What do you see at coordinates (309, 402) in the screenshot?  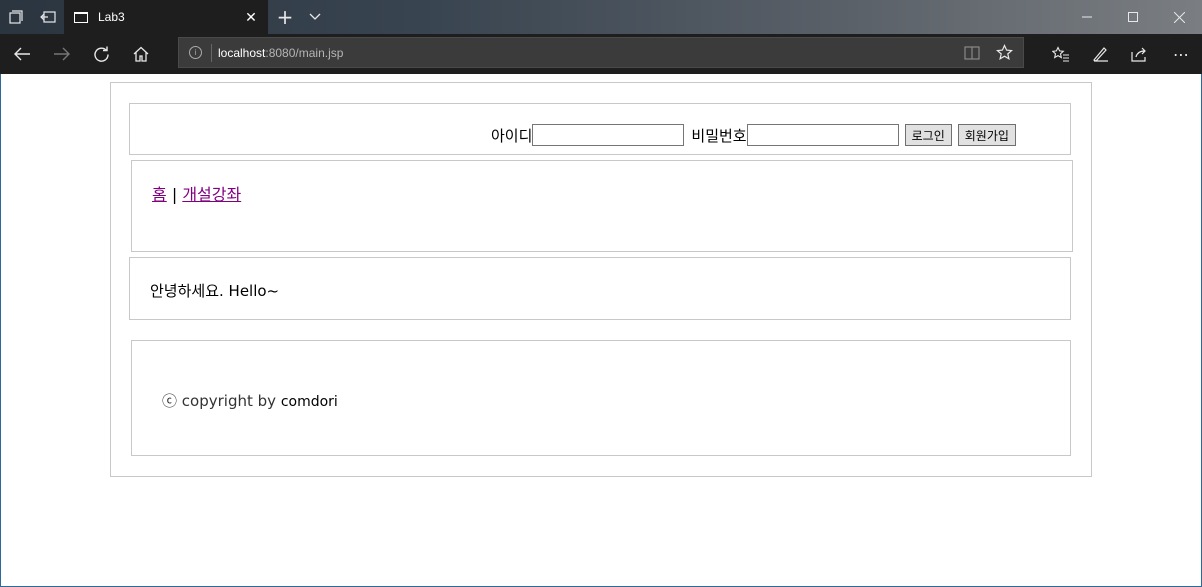 I see `copyright-author: comdori` at bounding box center [309, 402].